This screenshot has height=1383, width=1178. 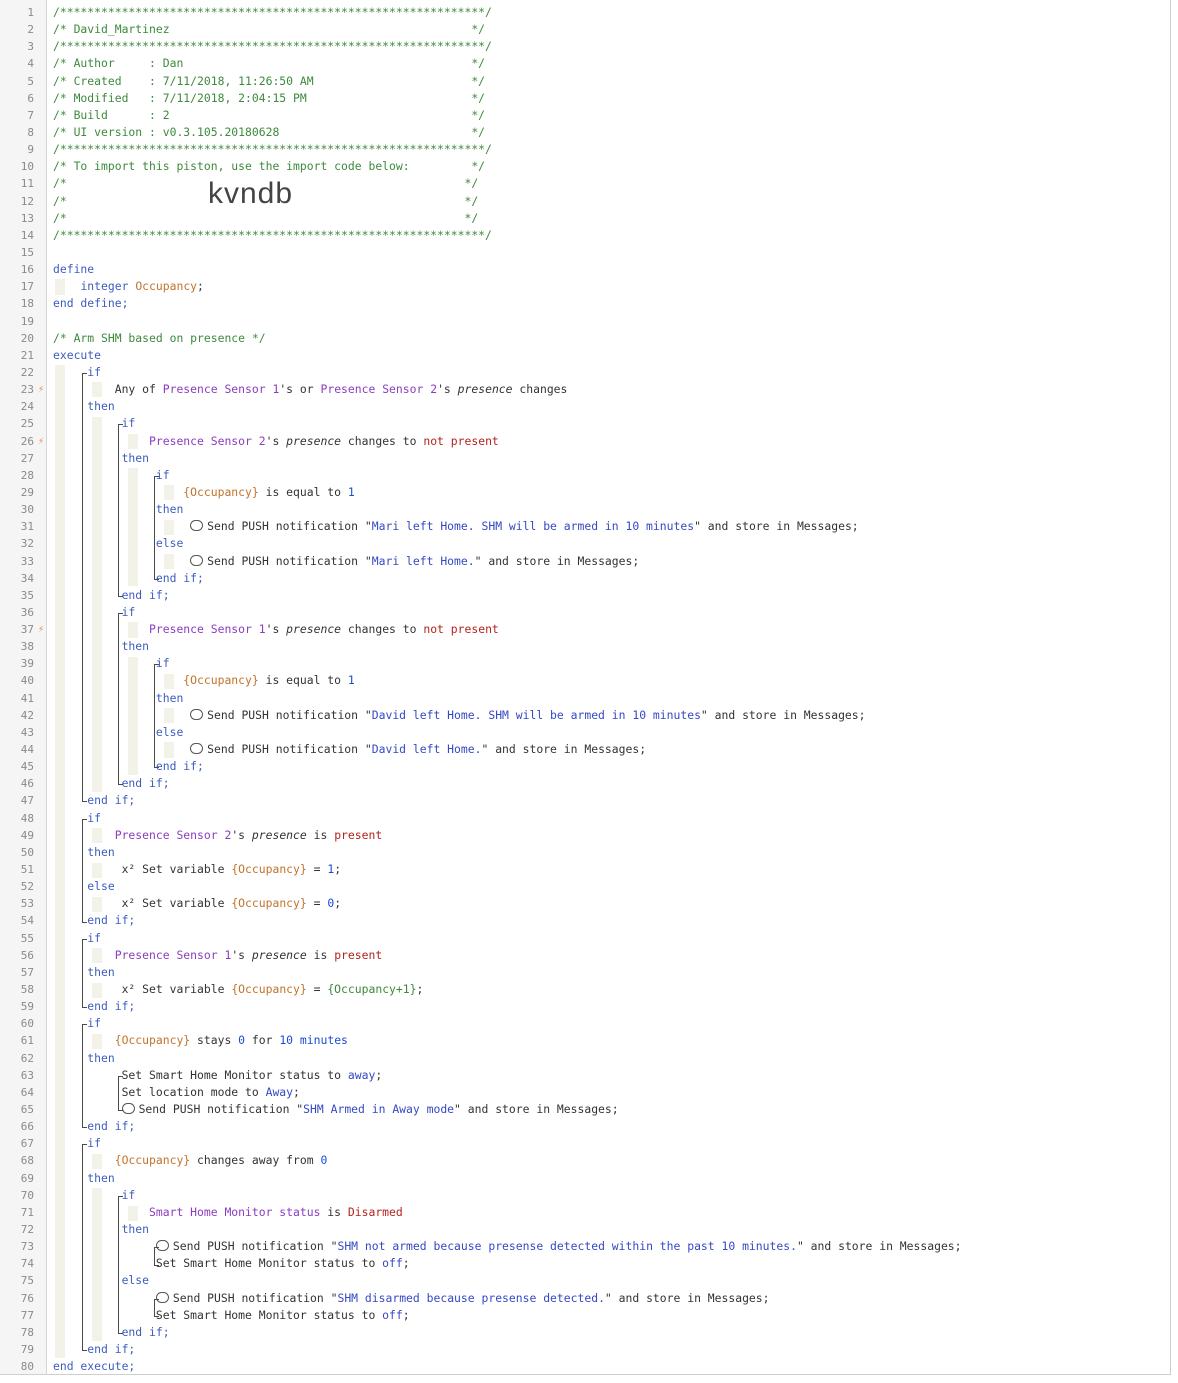 What do you see at coordinates (585, 1143) in the screenshot?
I see `code-line: 67 if` at bounding box center [585, 1143].